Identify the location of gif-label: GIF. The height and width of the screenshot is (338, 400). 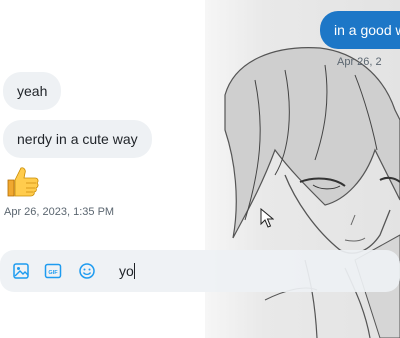
(53, 273).